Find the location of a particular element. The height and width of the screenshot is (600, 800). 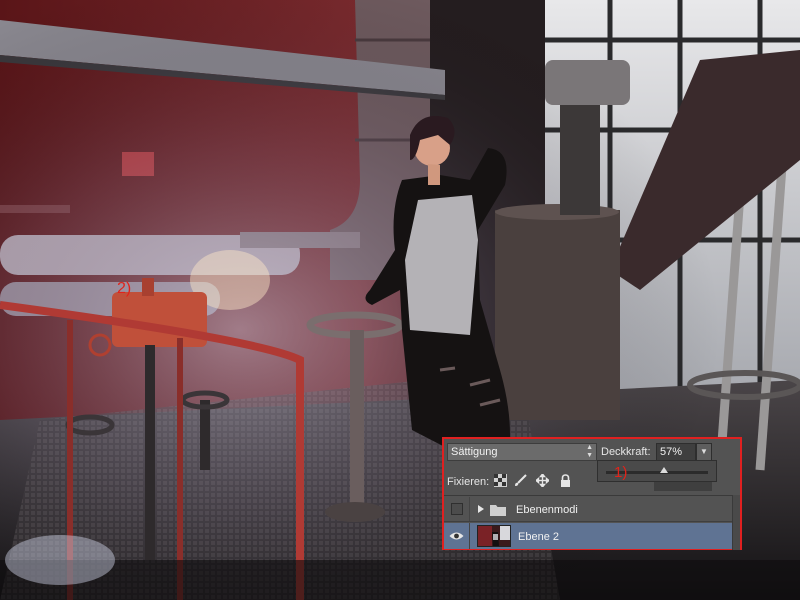

panel-separator is located at coordinates (592, 495).